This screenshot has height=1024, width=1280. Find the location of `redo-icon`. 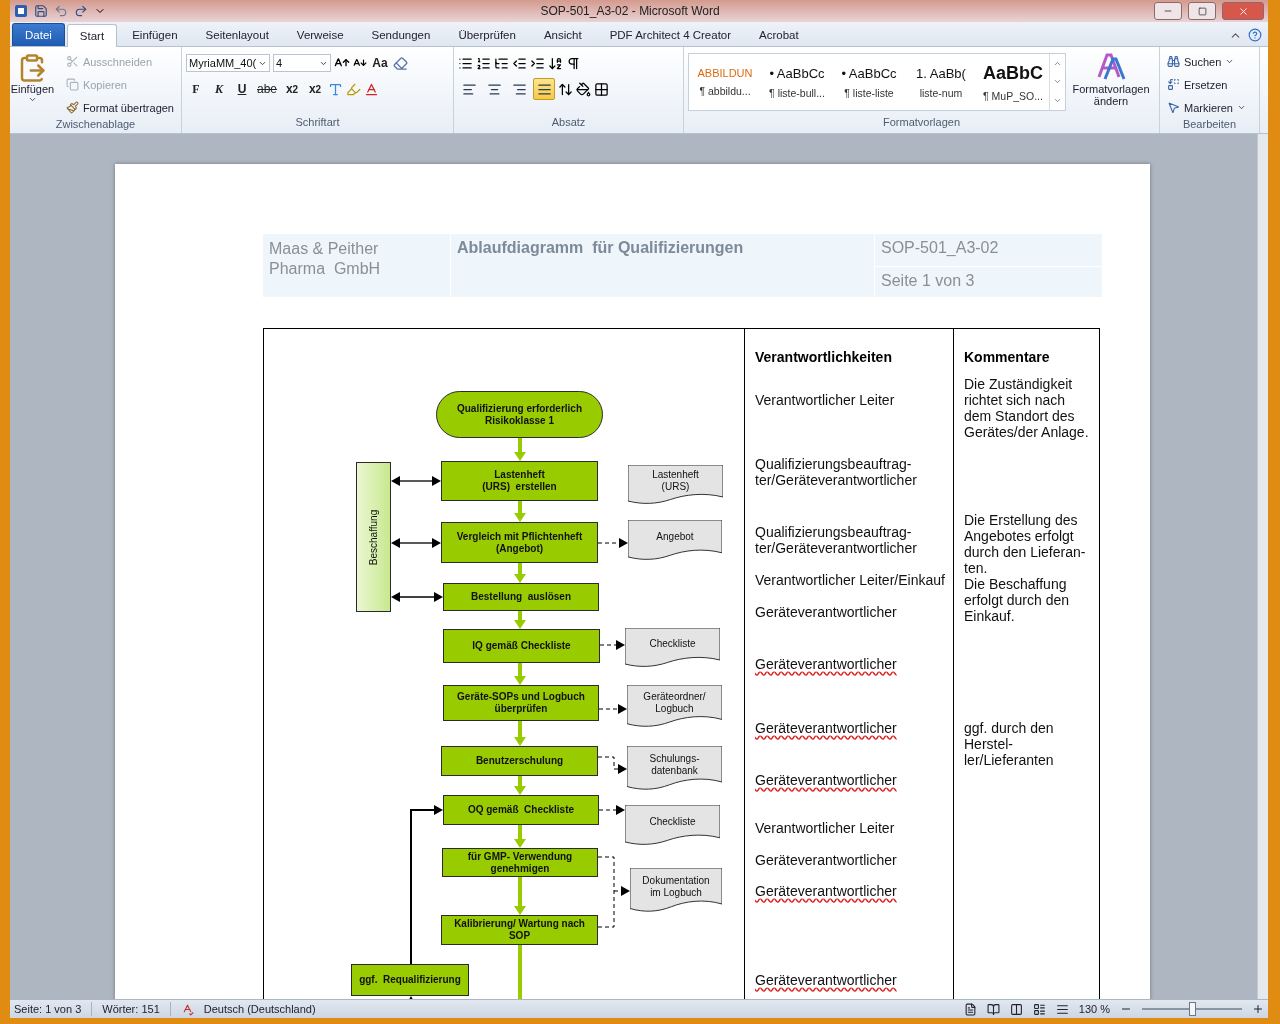

redo-icon is located at coordinates (81, 11).